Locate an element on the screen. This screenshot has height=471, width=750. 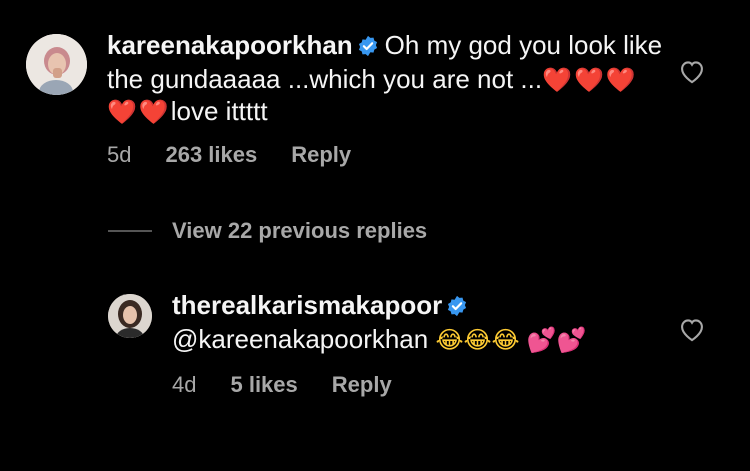
reply-meta: 4d 5 likes Reply is located at coordinates (407, 385).